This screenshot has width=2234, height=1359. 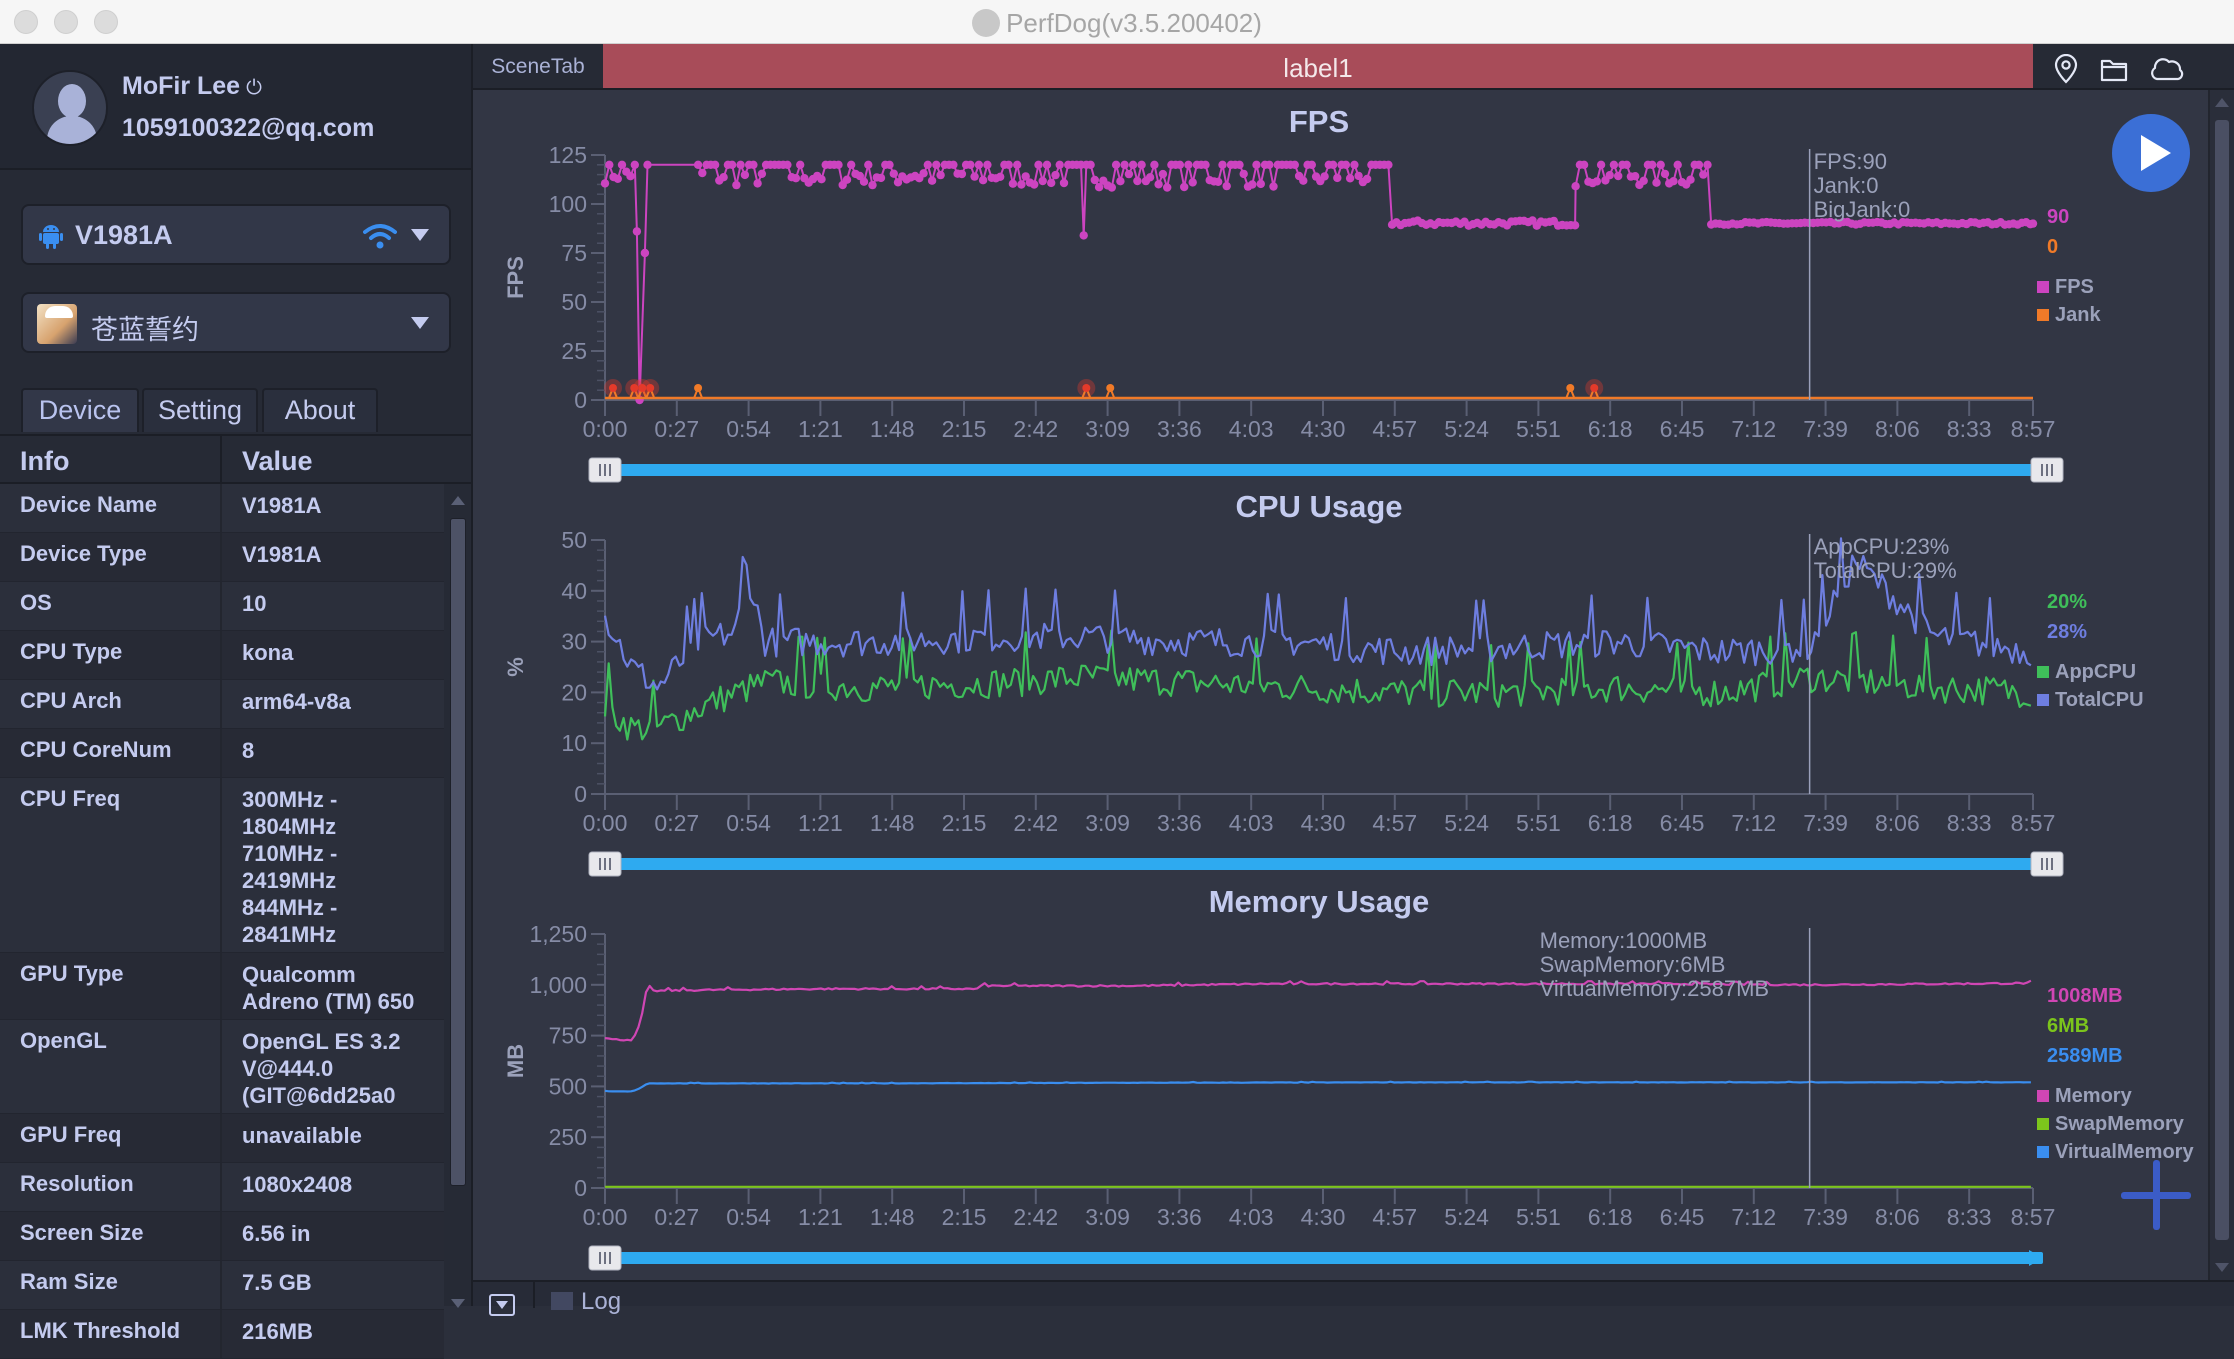 What do you see at coordinates (2043, 700) in the screenshot?
I see `legend-swatch` at bounding box center [2043, 700].